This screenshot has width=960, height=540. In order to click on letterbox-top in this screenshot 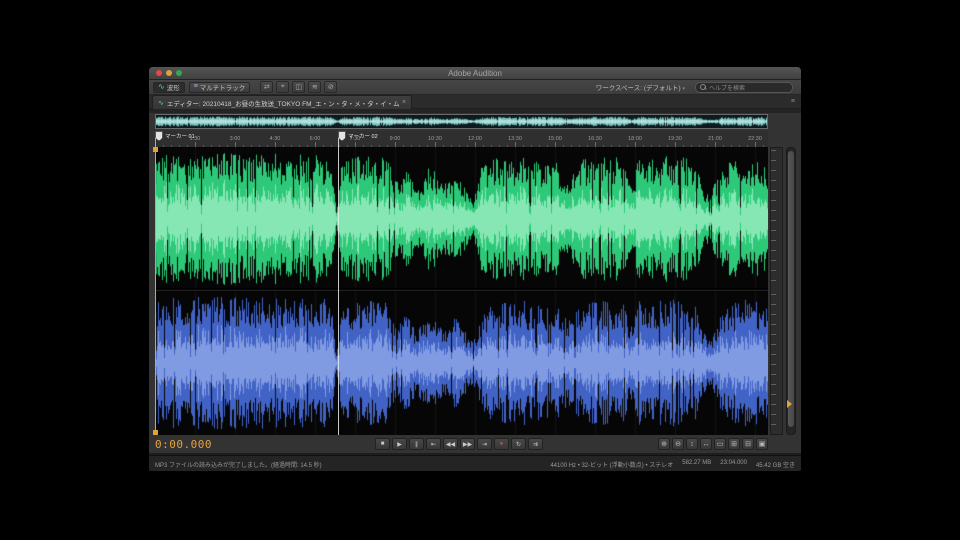, I will do `click(480, 32)`.